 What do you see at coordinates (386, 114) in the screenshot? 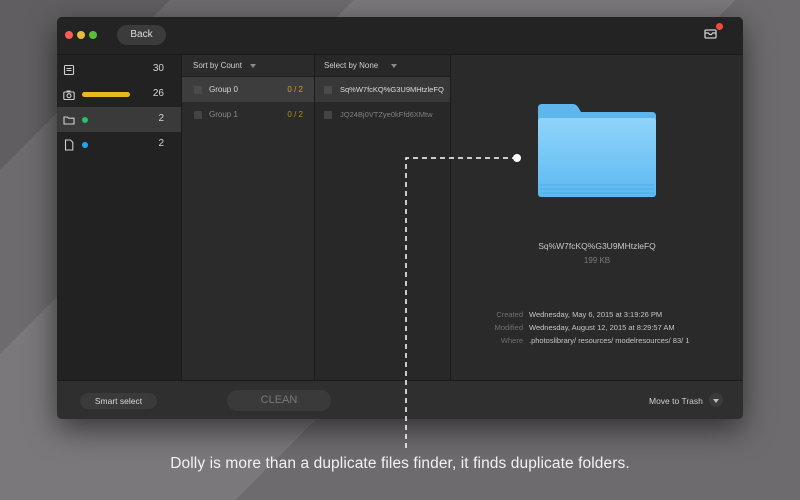
I see `file-name: JQ24Bj0VTZye0kFfd6XMtw` at bounding box center [386, 114].